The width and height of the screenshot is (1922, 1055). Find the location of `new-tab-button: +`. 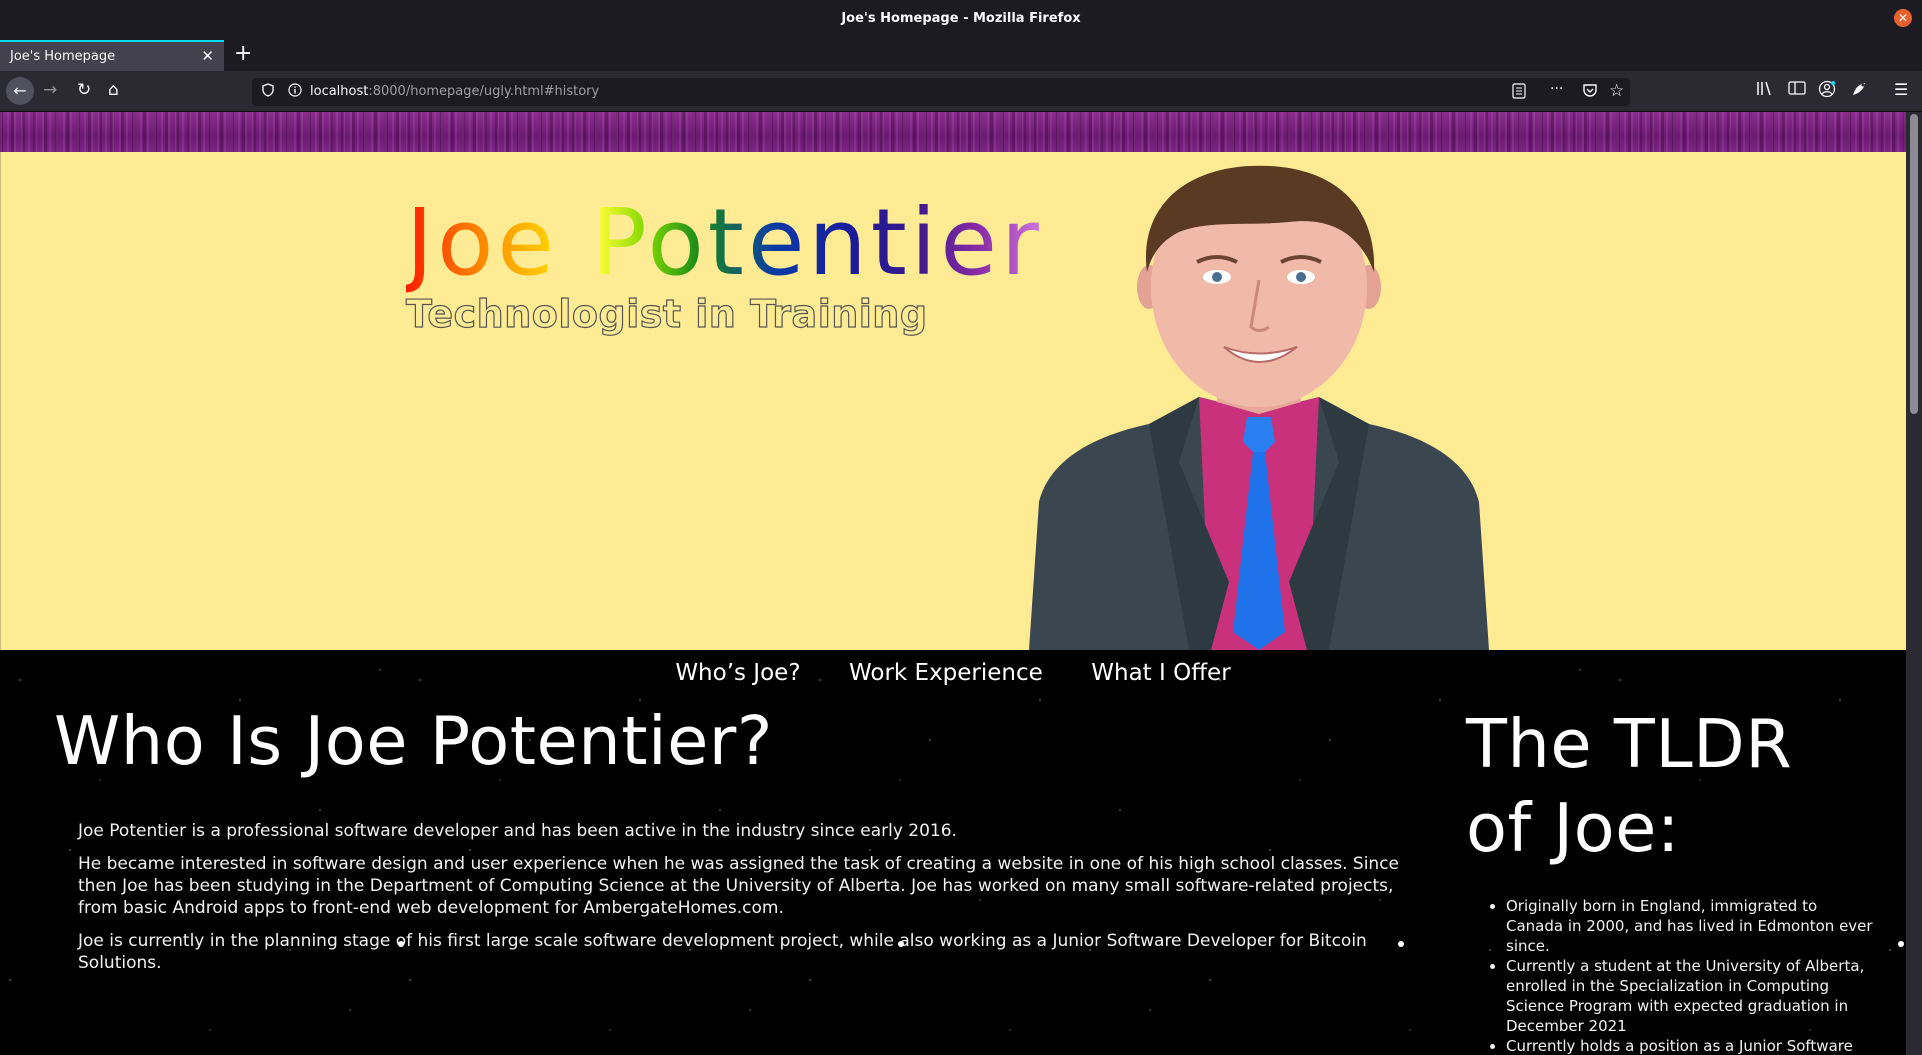

new-tab-button: + is located at coordinates (243, 53).